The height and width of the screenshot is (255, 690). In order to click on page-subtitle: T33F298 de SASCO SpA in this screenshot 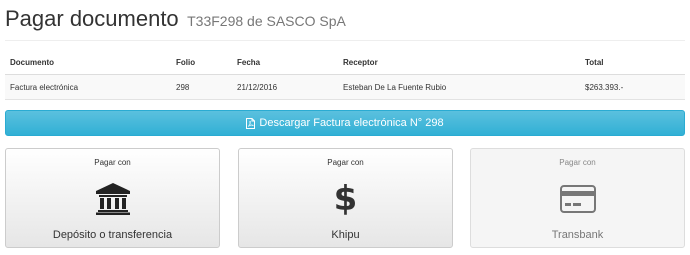, I will do `click(266, 21)`.